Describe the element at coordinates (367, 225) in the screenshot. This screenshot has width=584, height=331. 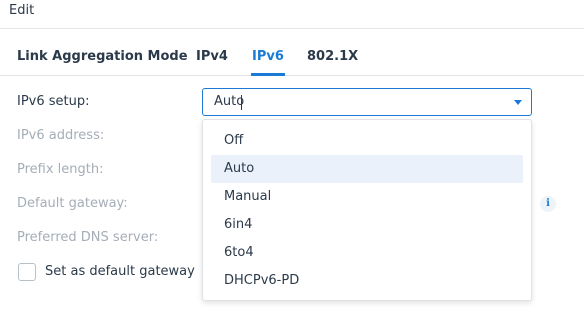
I see `option-6in4: 6in4` at that location.